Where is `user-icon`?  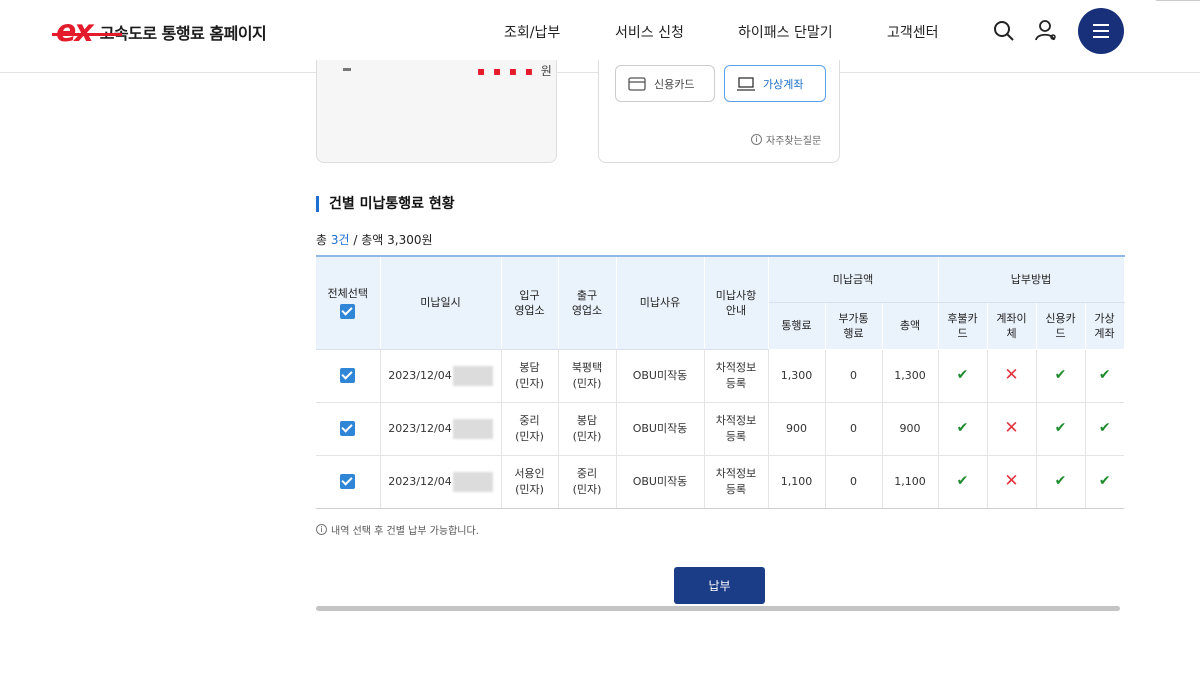
user-icon is located at coordinates (1046, 31).